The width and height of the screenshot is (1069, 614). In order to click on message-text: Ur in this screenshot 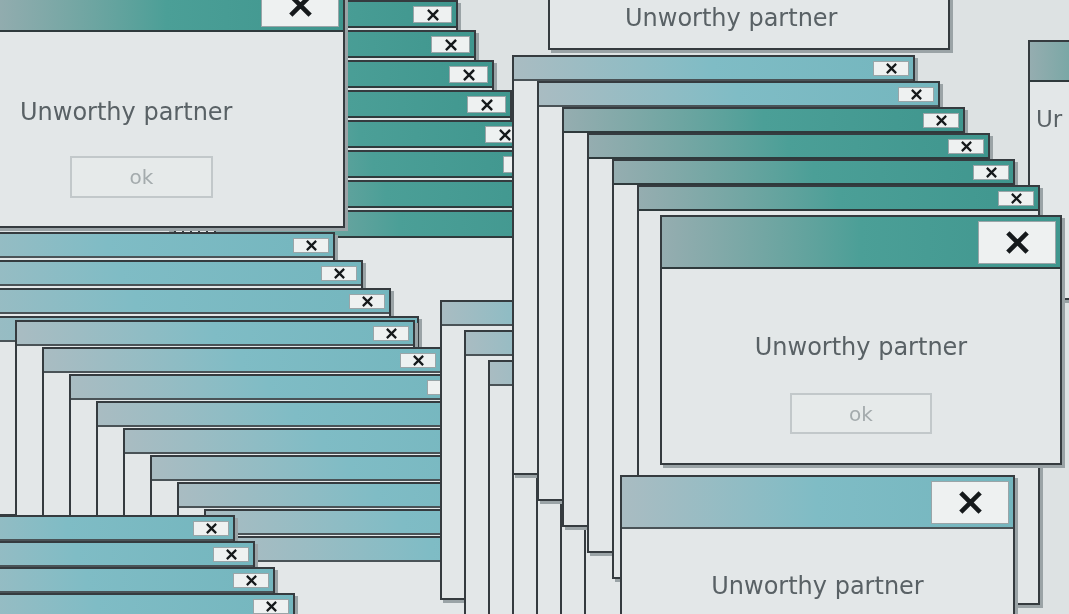, I will do `click(1049, 119)`.